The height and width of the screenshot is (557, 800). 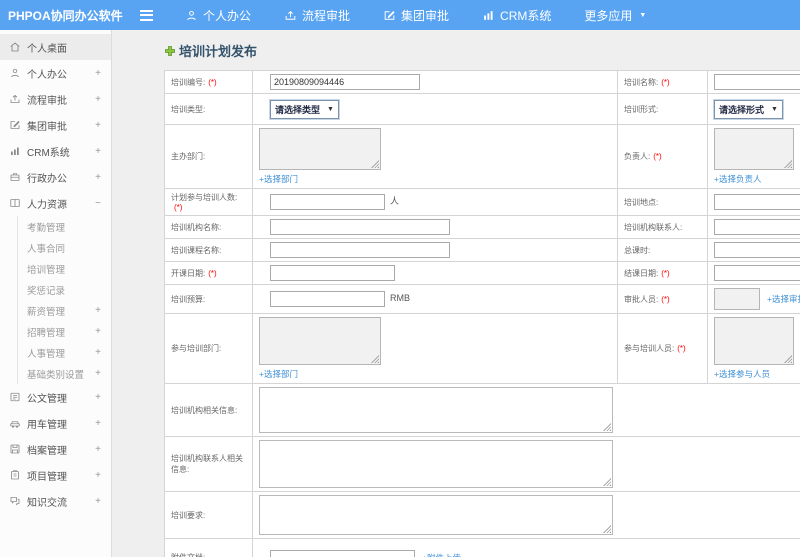 What do you see at coordinates (757, 273) in the screenshot?
I see `end-date-input` at bounding box center [757, 273].